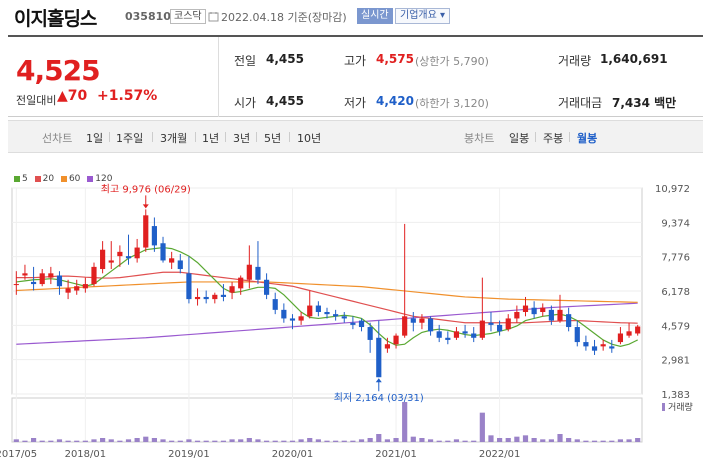 The image size is (703, 463). I want to click on low-value: 4,420, so click(395, 101).